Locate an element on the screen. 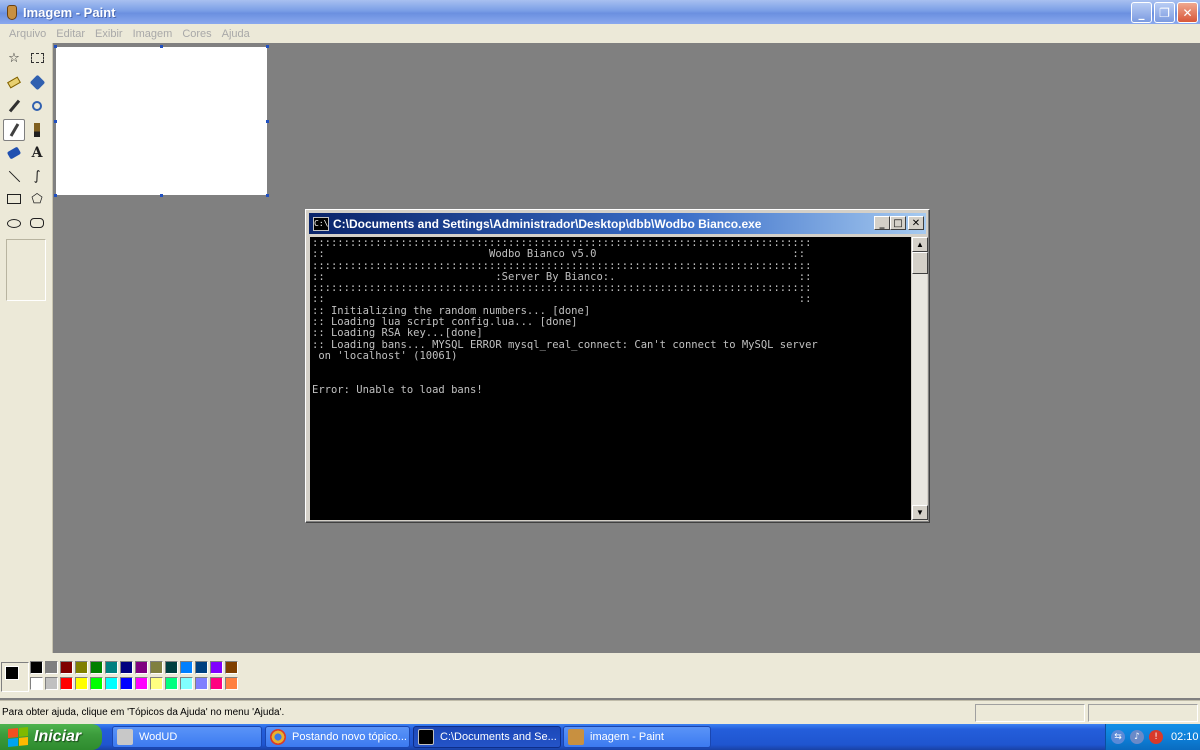  scroll-down-icon: ▼ is located at coordinates (920, 512).